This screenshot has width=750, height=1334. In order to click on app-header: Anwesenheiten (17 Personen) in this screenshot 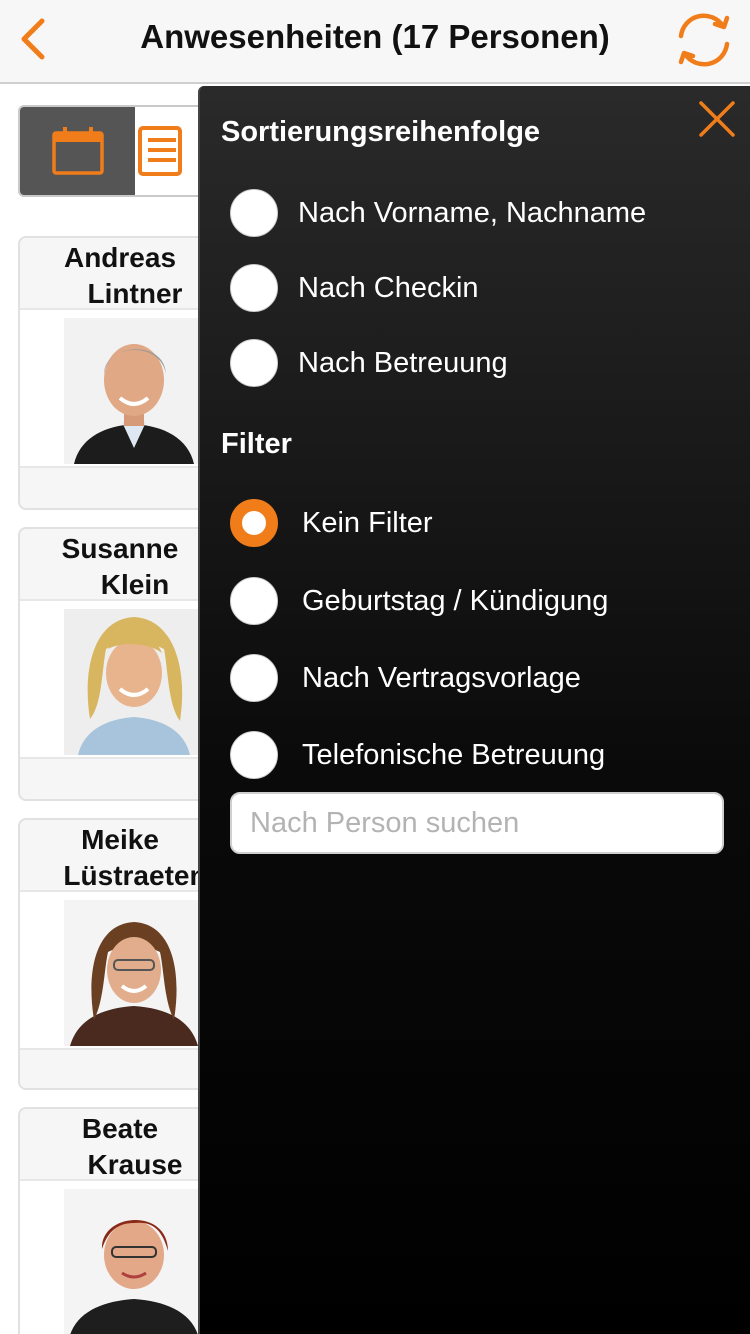, I will do `click(375, 42)`.